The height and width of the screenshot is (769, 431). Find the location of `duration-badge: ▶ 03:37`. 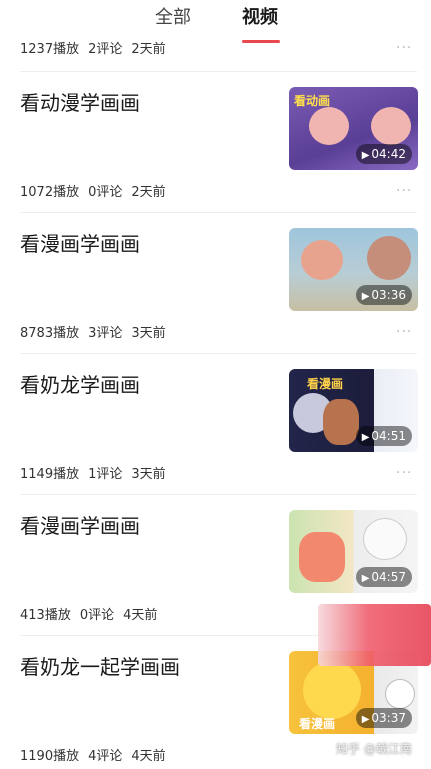

duration-badge: ▶ 03:37 is located at coordinates (383, 718).